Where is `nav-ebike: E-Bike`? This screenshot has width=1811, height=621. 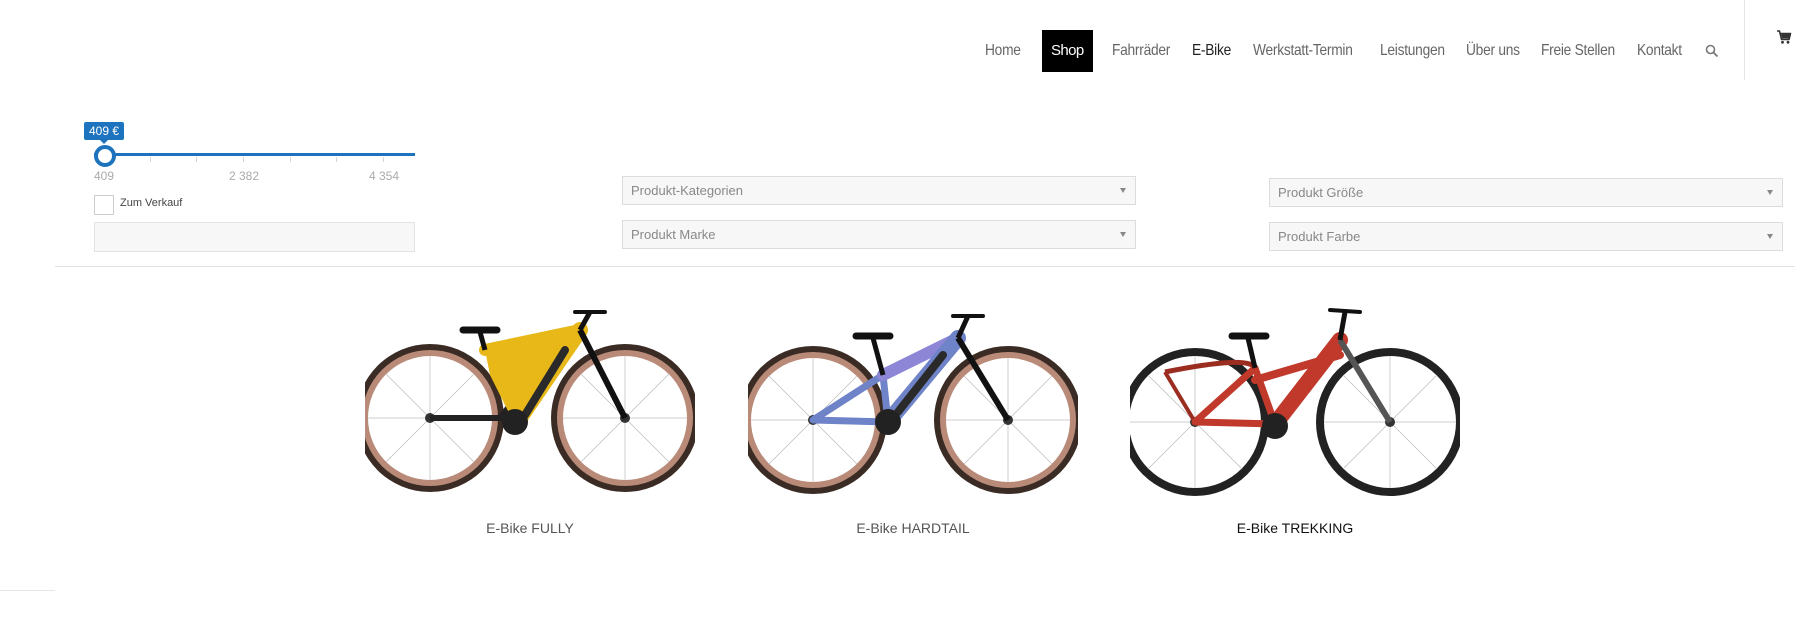
nav-ebike: E-Bike is located at coordinates (1211, 51).